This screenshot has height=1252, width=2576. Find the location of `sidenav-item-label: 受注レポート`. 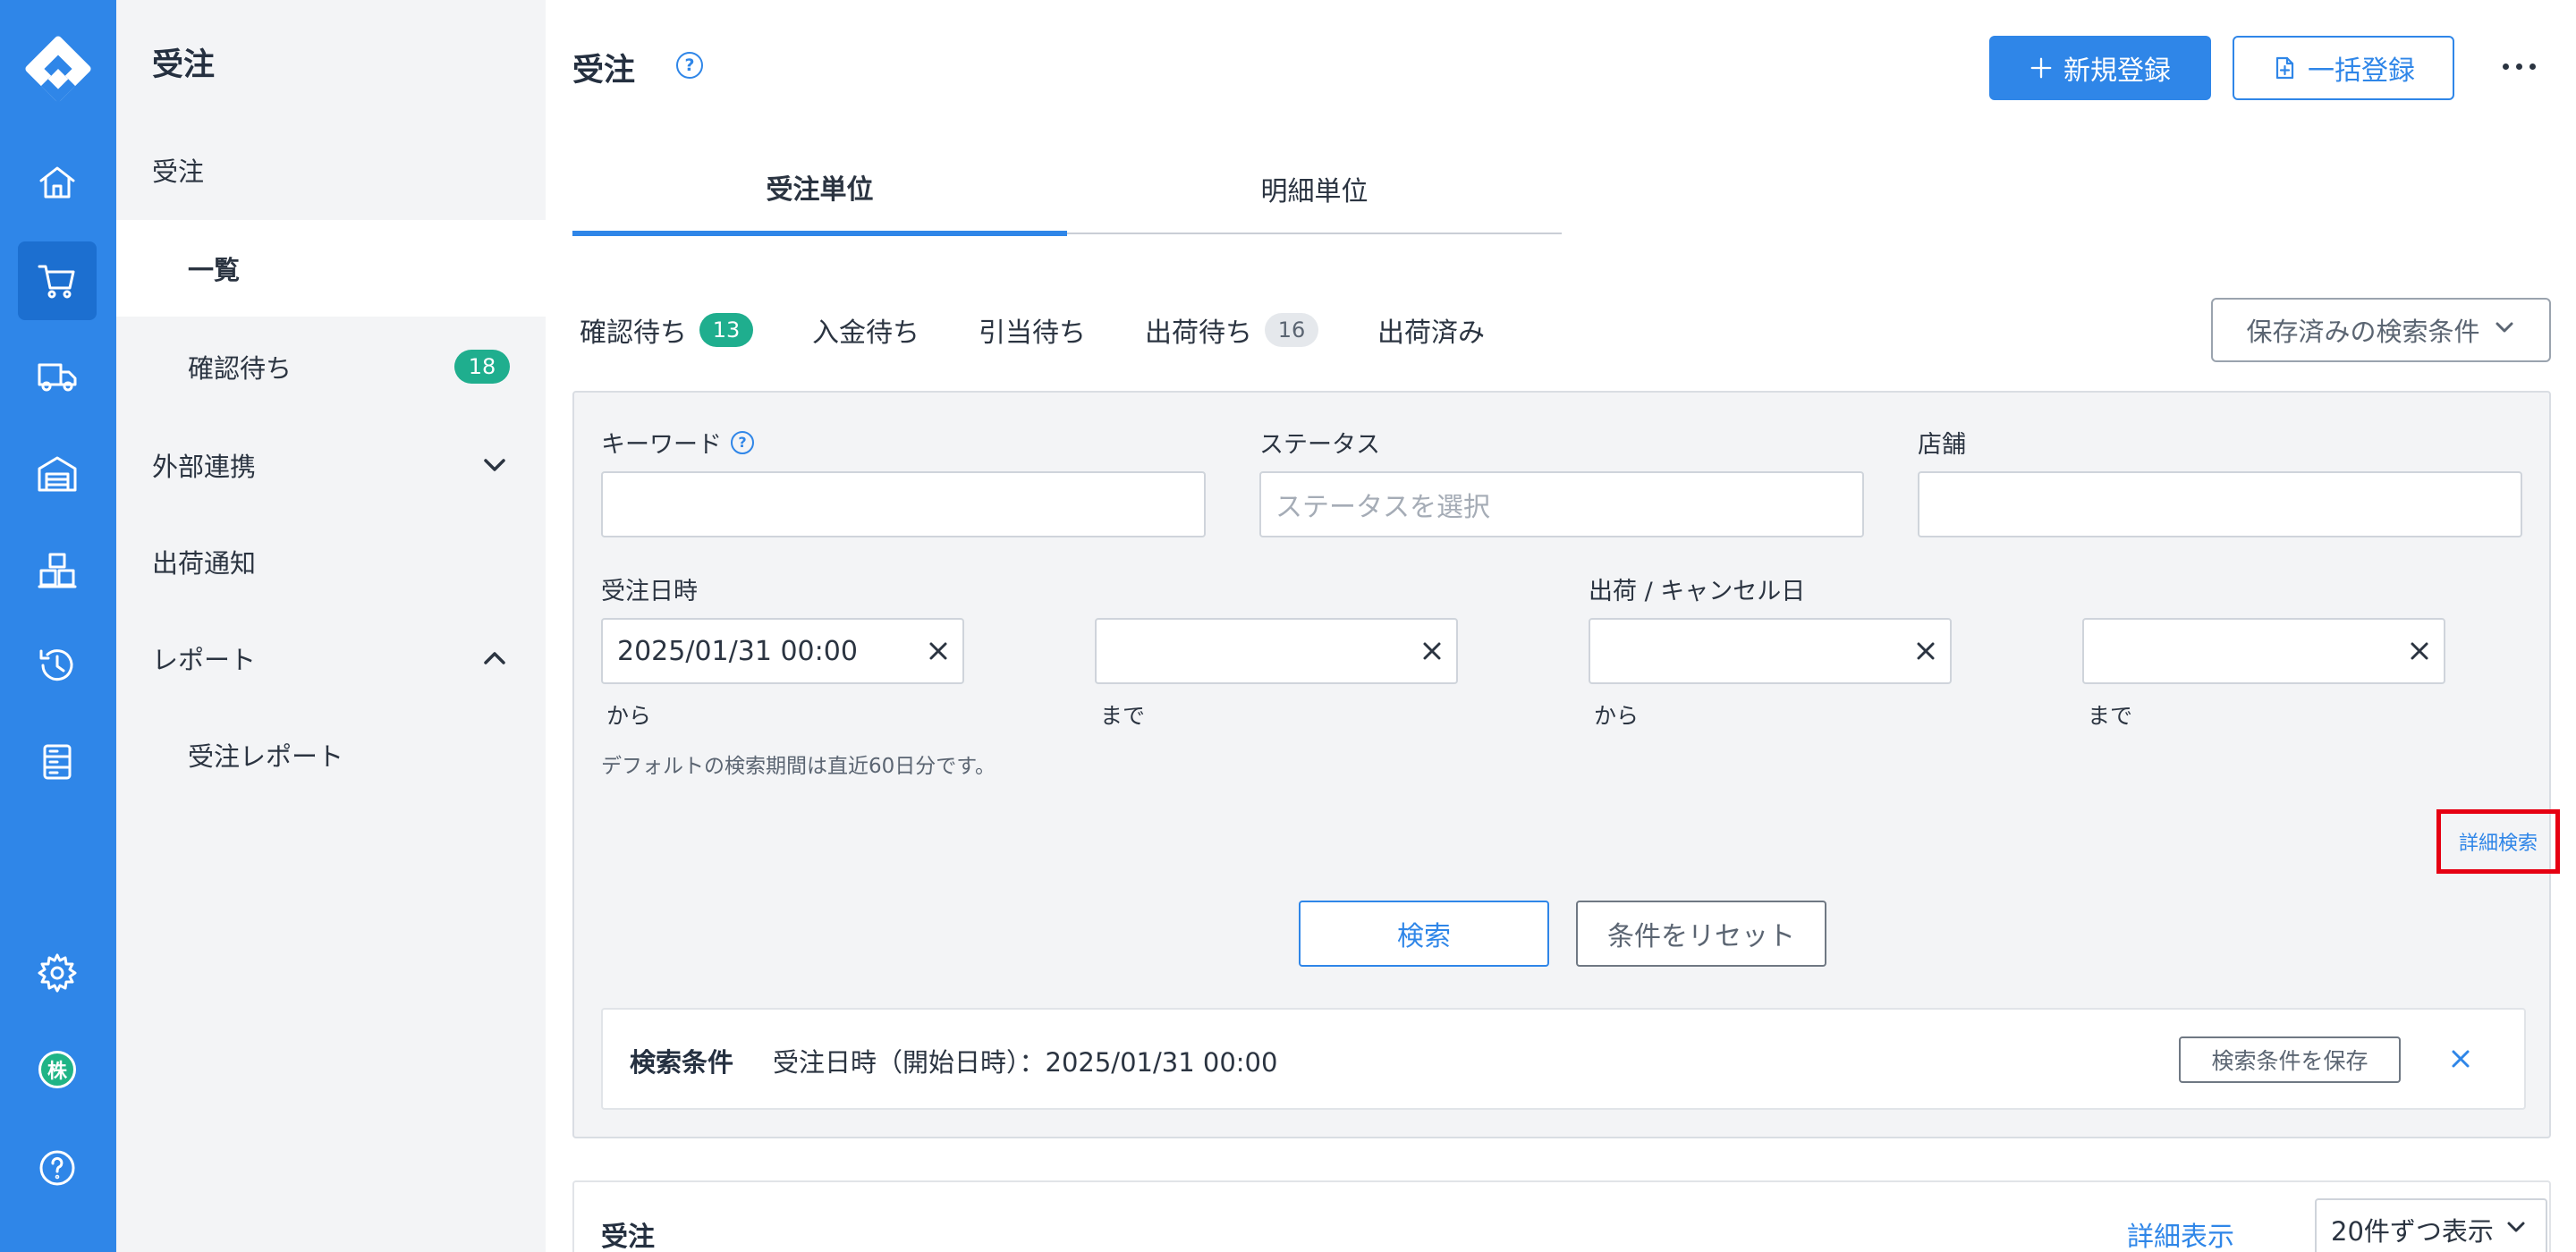

sidenav-item-label: 受注レポート is located at coordinates (266, 756).